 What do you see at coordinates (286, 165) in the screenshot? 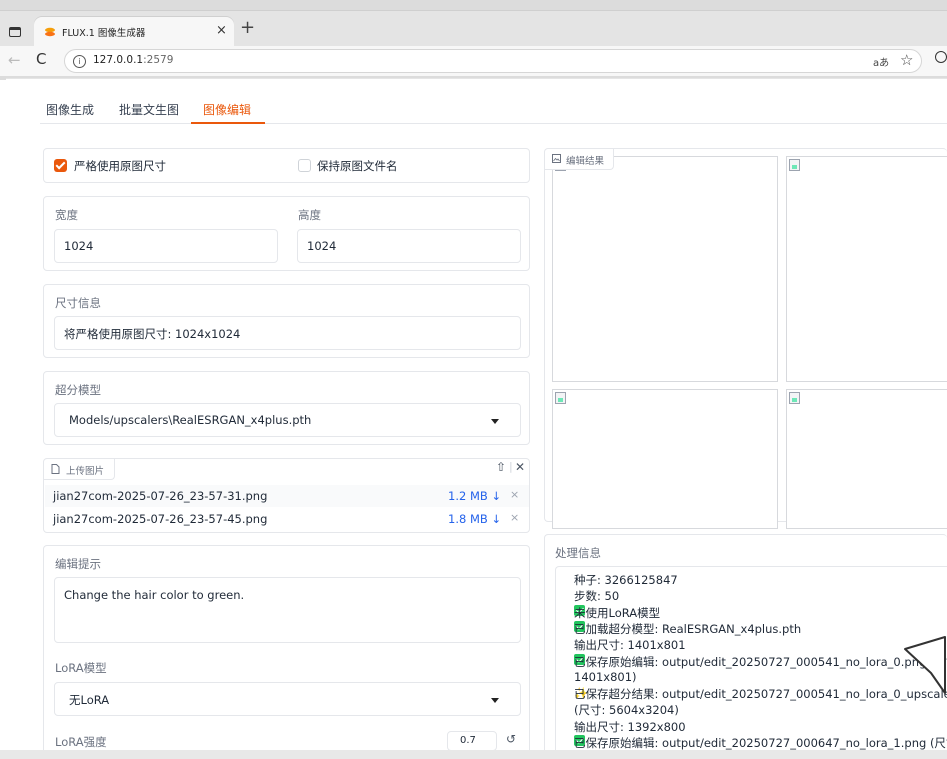
I see `options-panel: 严格使用原图尺寸 保持原图文件名` at bounding box center [286, 165].